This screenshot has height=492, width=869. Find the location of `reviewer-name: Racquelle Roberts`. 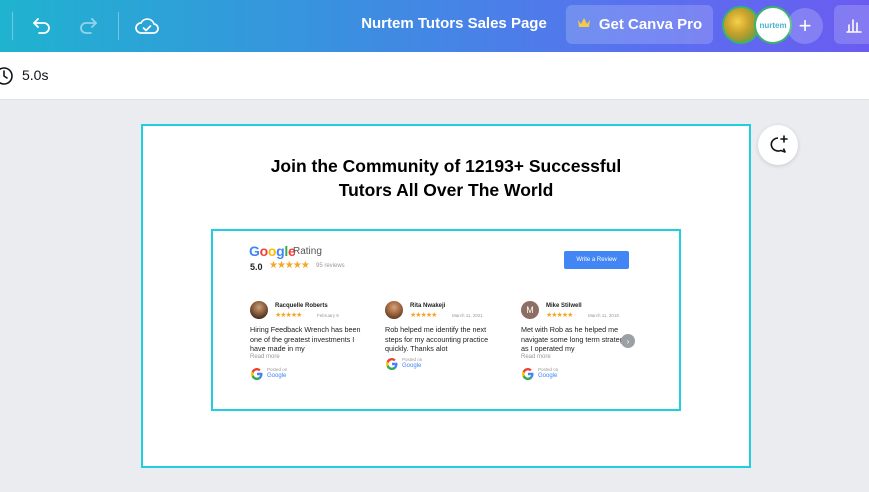

reviewer-name: Racquelle Roberts is located at coordinates (301, 306).